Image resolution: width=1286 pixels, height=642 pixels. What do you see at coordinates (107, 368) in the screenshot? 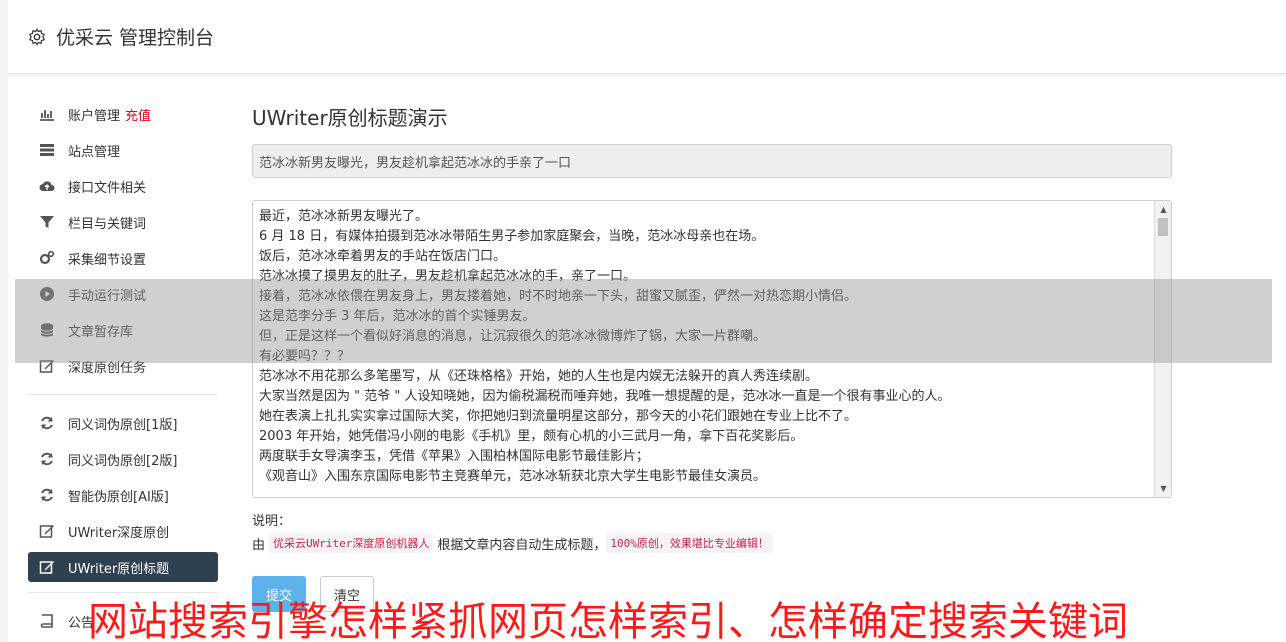
I see `sidebar-item-label: 深度原创任务` at bounding box center [107, 368].